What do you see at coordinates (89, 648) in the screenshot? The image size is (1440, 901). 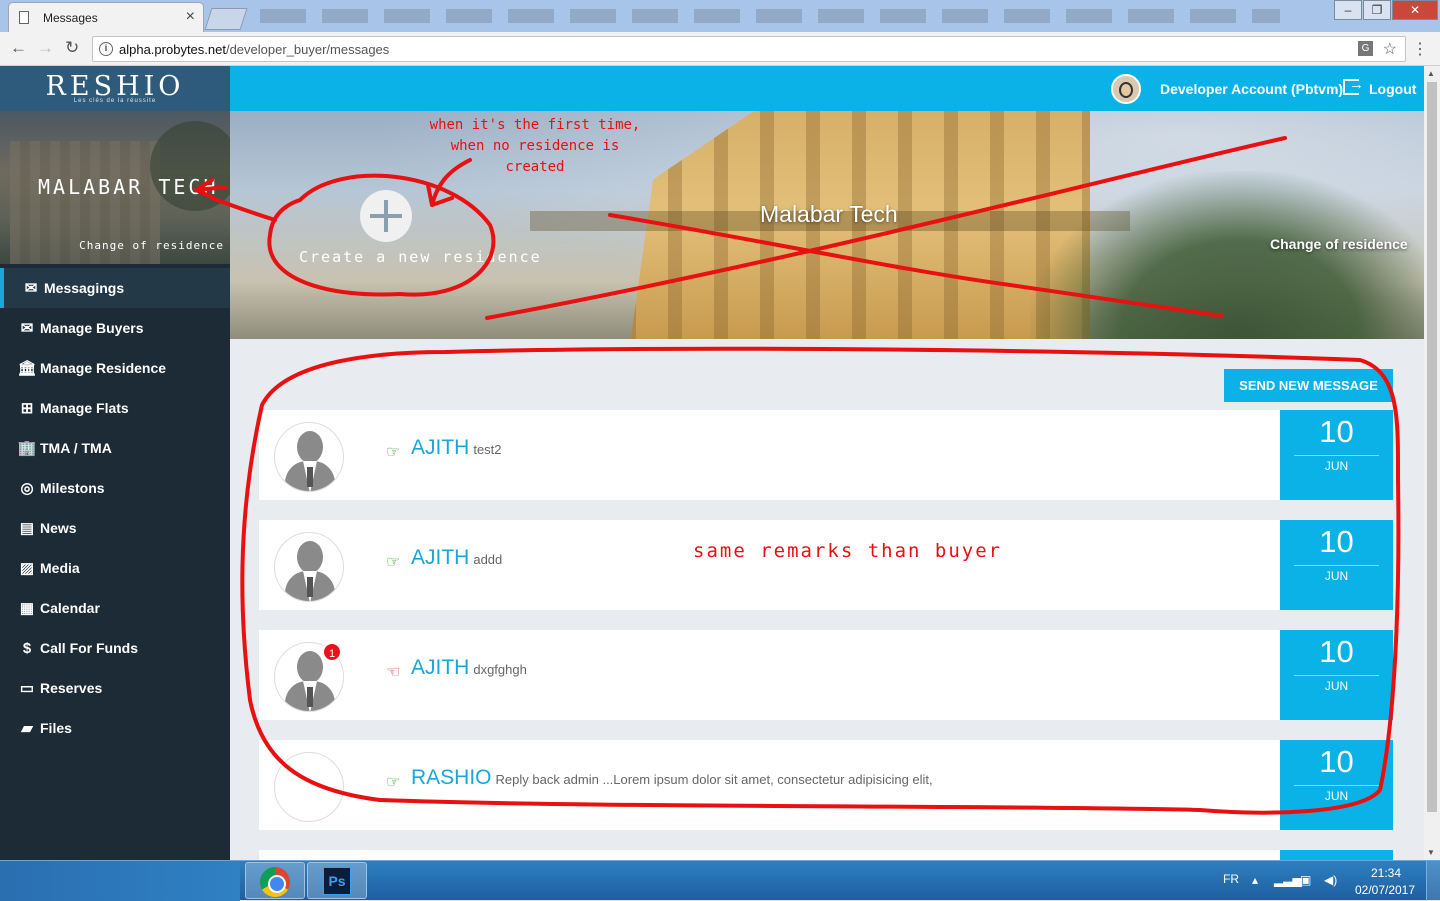 I see `sidebar-item-label: Call For Funds` at bounding box center [89, 648].